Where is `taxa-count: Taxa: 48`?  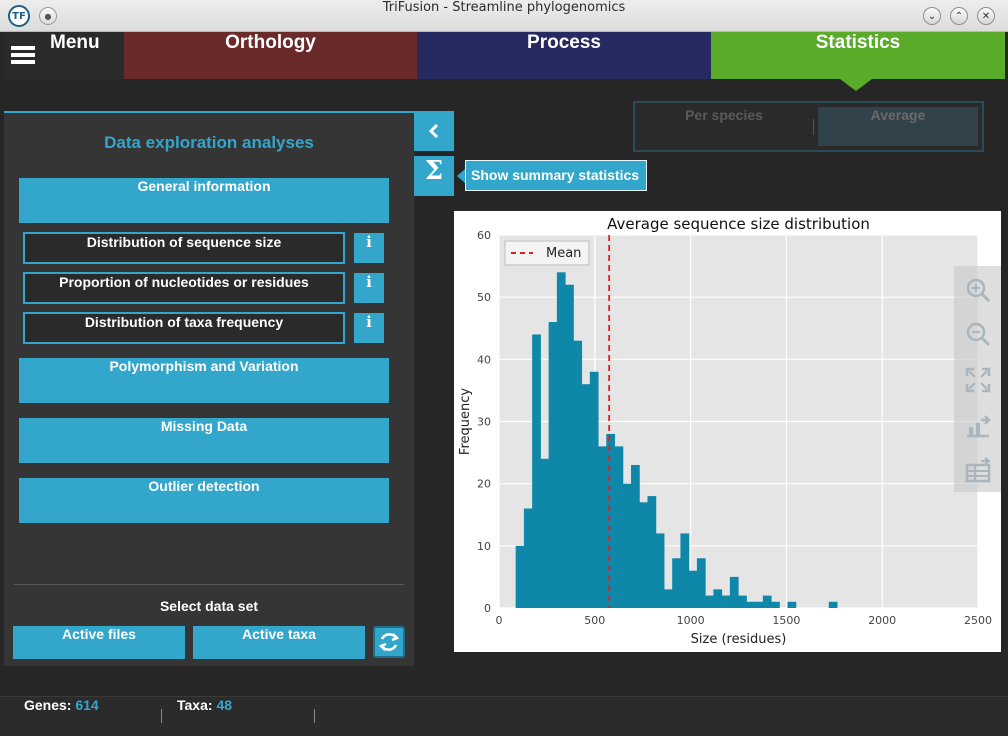
taxa-count: Taxa: 48 is located at coordinates (204, 716).